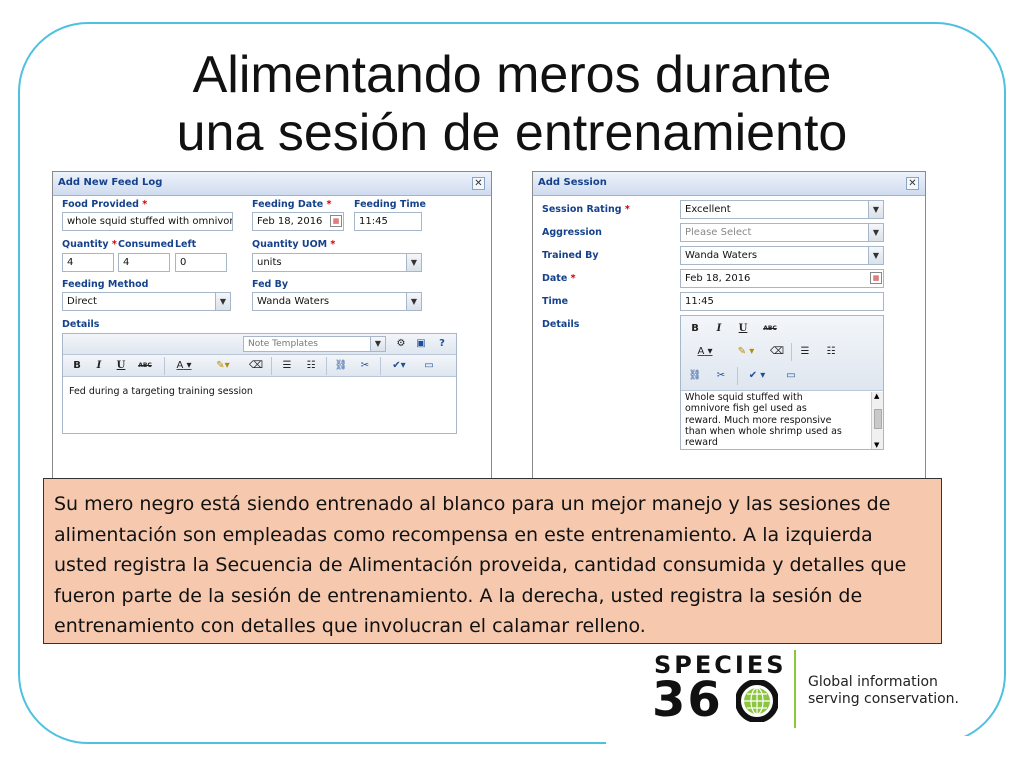 The image size is (1024, 768). Describe the element at coordinates (586, 209) in the screenshot. I see `session-rating-label: Session Rating *` at that location.